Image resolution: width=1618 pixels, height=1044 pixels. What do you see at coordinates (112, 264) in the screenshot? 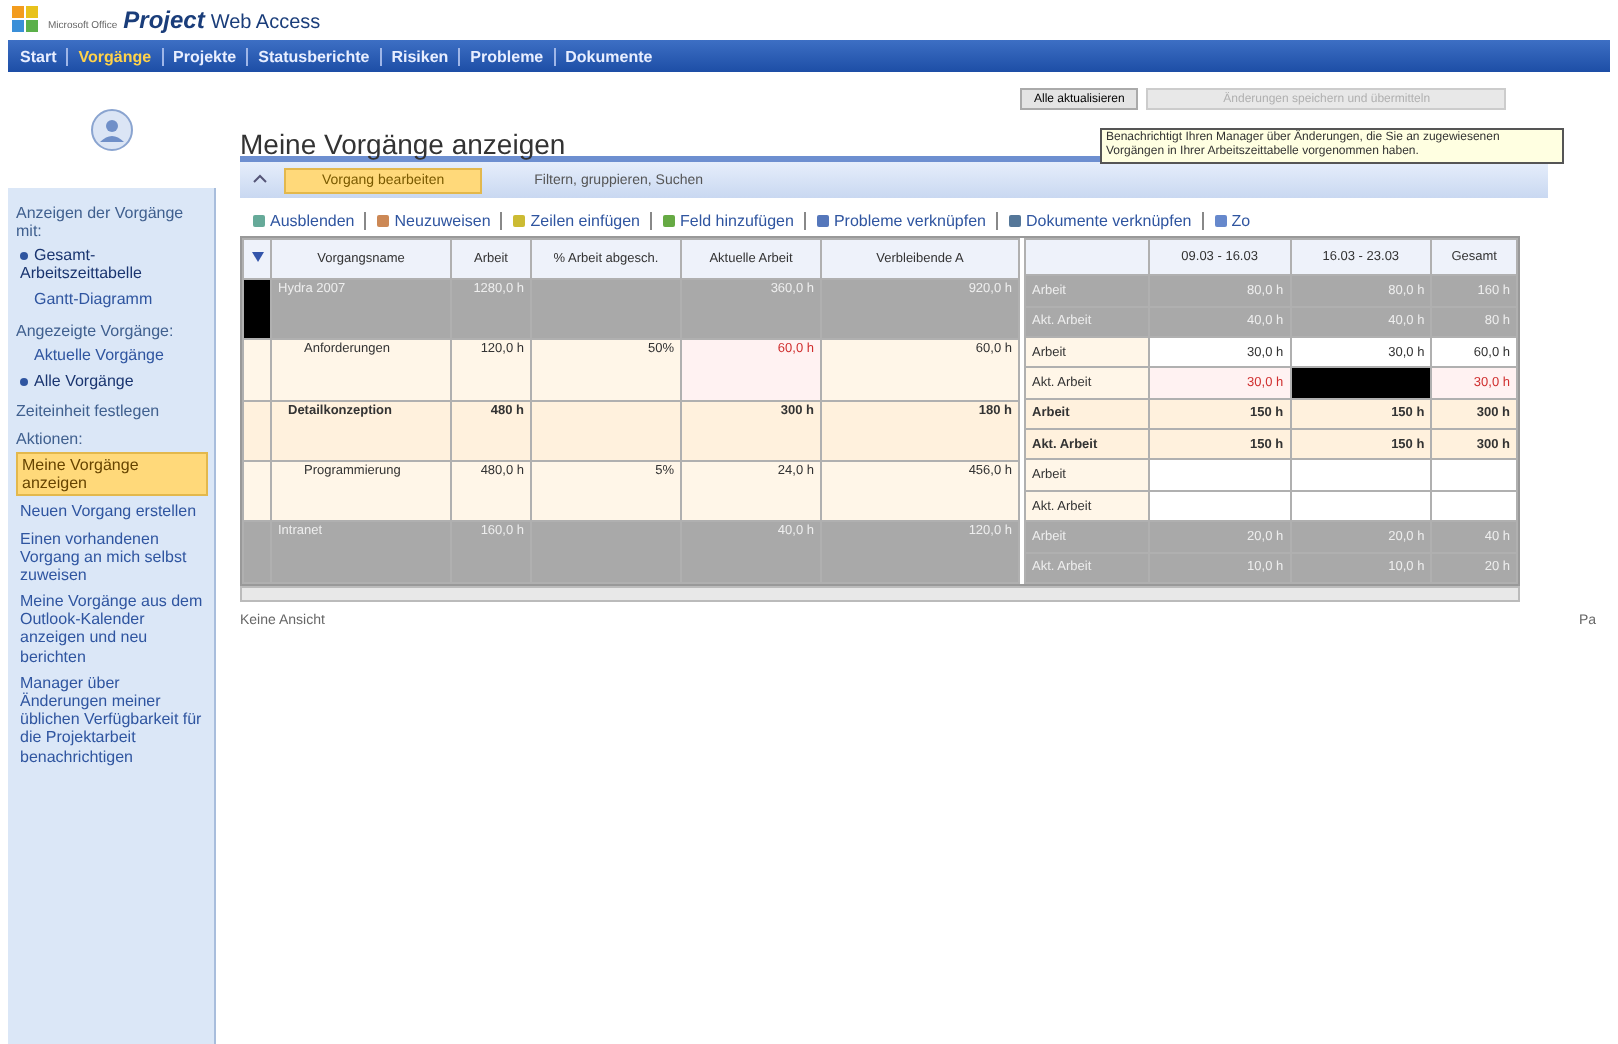
I see `view-option: Gesamt-Arbeitszeittabelle` at bounding box center [112, 264].